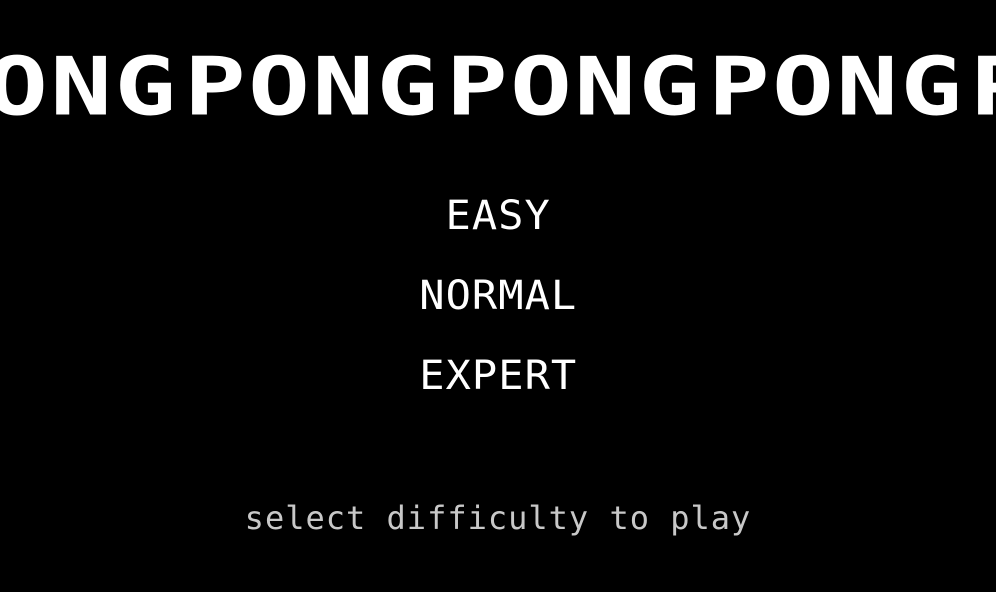 The width and height of the screenshot is (996, 592). I want to click on difficulty-expert-button: EXPERT, so click(498, 376).